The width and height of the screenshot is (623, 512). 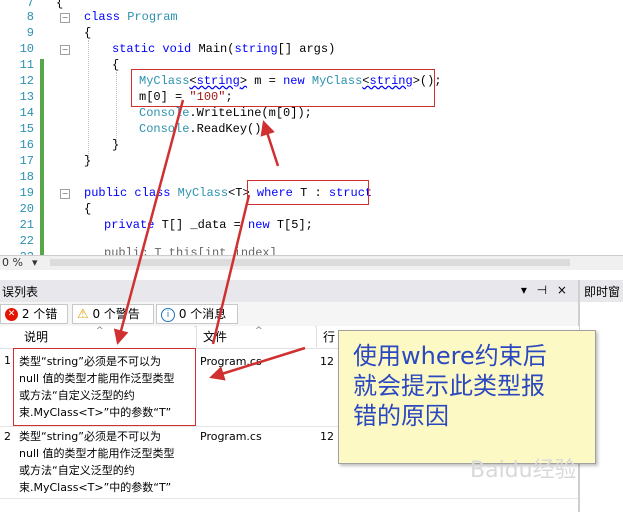 What do you see at coordinates (30, 5) in the screenshot?
I see `line-number: 7` at bounding box center [30, 5].